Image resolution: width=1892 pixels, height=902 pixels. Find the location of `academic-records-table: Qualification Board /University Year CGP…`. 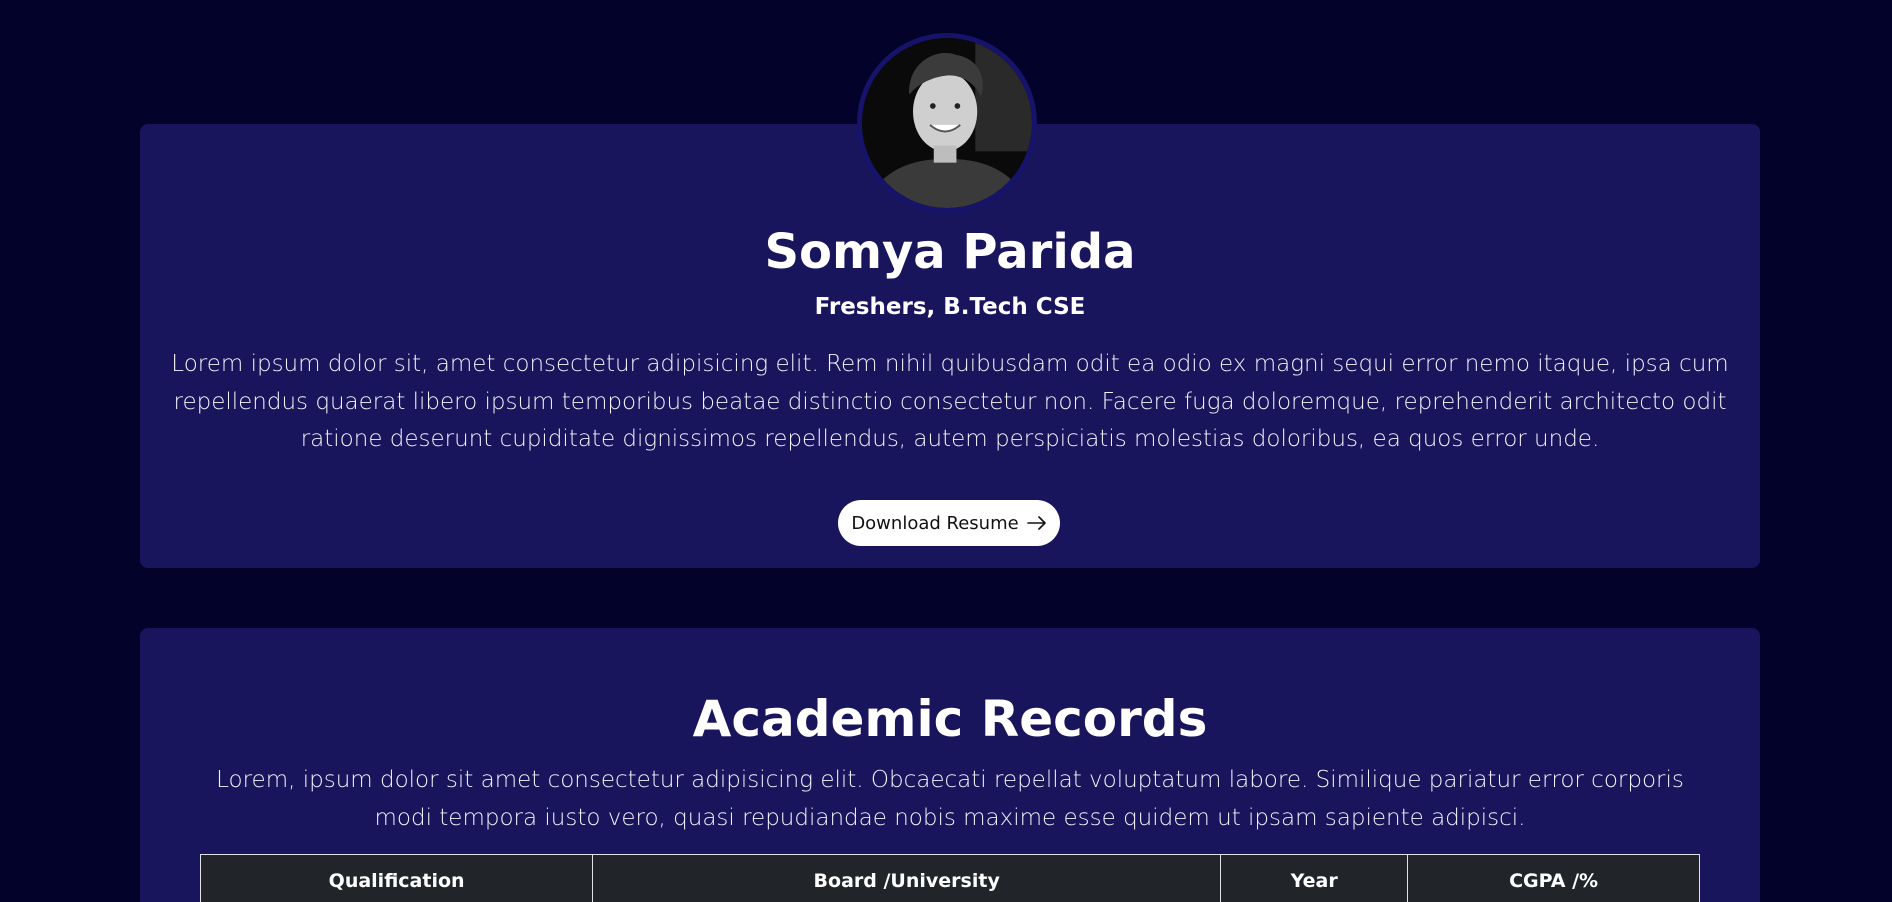

academic-records-table: Qualification Board /University Year CGP… is located at coordinates (949, 878).